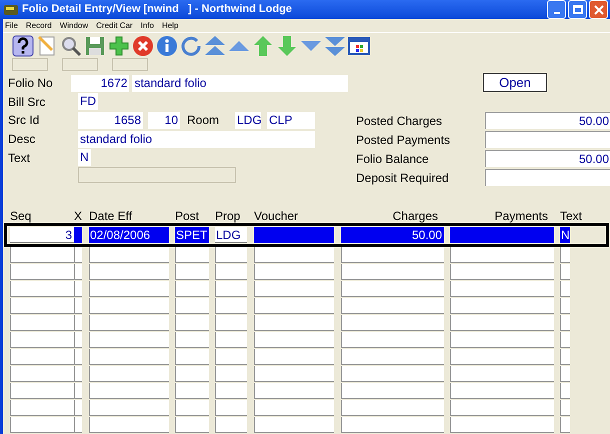  Describe the element at coordinates (231, 235) in the screenshot. I see `table-cell: LDG` at that location.